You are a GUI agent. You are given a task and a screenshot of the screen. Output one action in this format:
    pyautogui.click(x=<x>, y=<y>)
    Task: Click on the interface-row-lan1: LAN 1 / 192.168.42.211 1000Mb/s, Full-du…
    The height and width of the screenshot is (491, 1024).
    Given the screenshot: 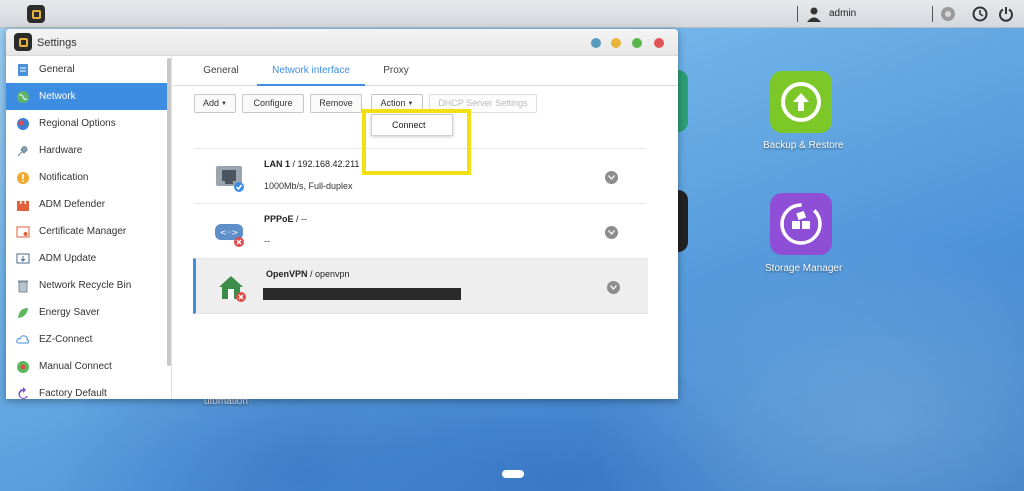 What is the action you would take?
    pyautogui.click(x=420, y=176)
    